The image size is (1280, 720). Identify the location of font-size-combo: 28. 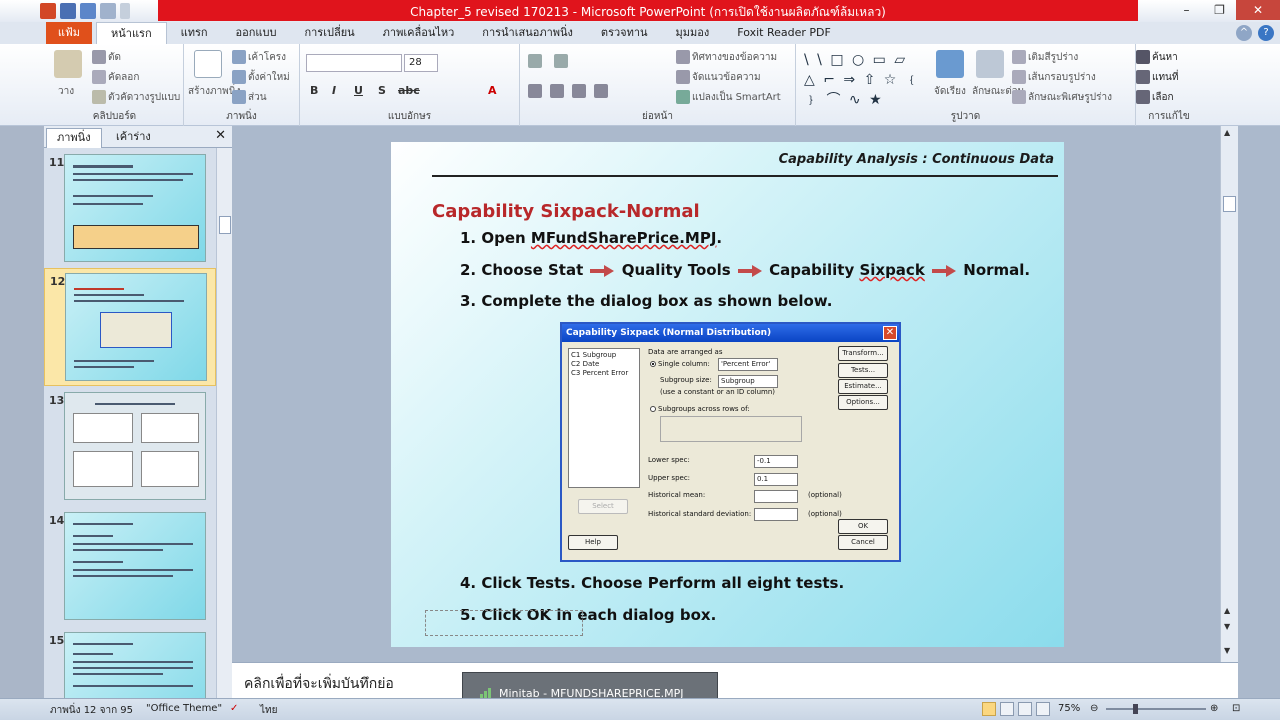
(421, 63).